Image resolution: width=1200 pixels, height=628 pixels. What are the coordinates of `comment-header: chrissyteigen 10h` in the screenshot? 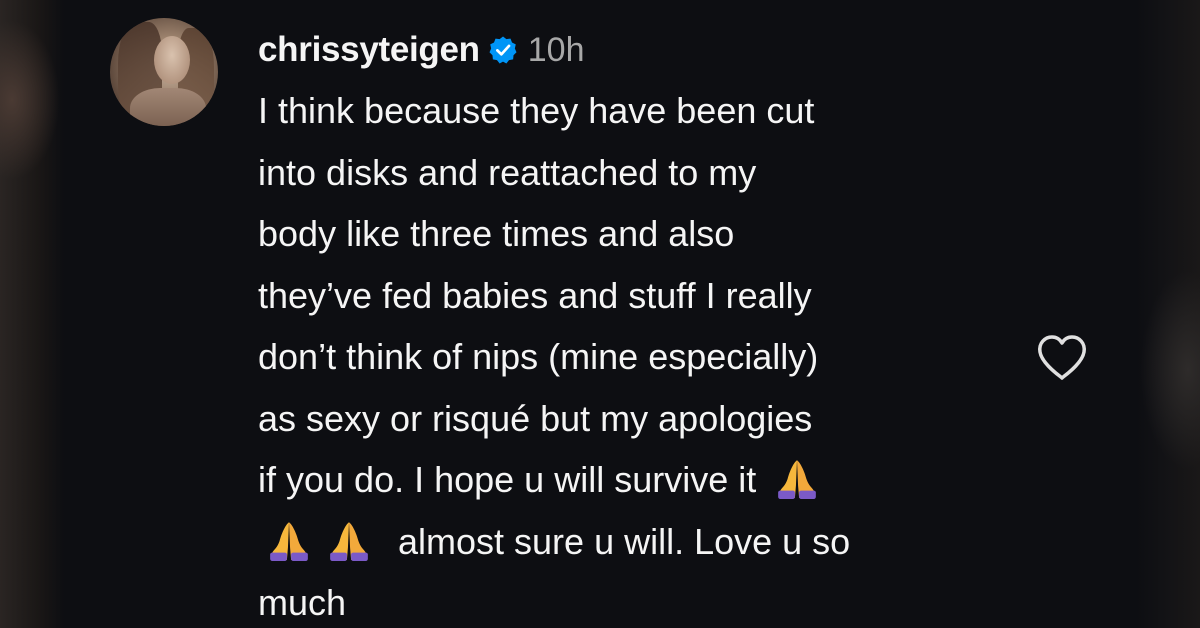 It's located at (421, 50).